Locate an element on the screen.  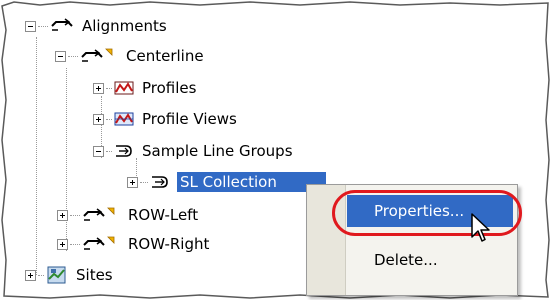
tree-item-sl-collection: SL Collection is located at coordinates (226, 182).